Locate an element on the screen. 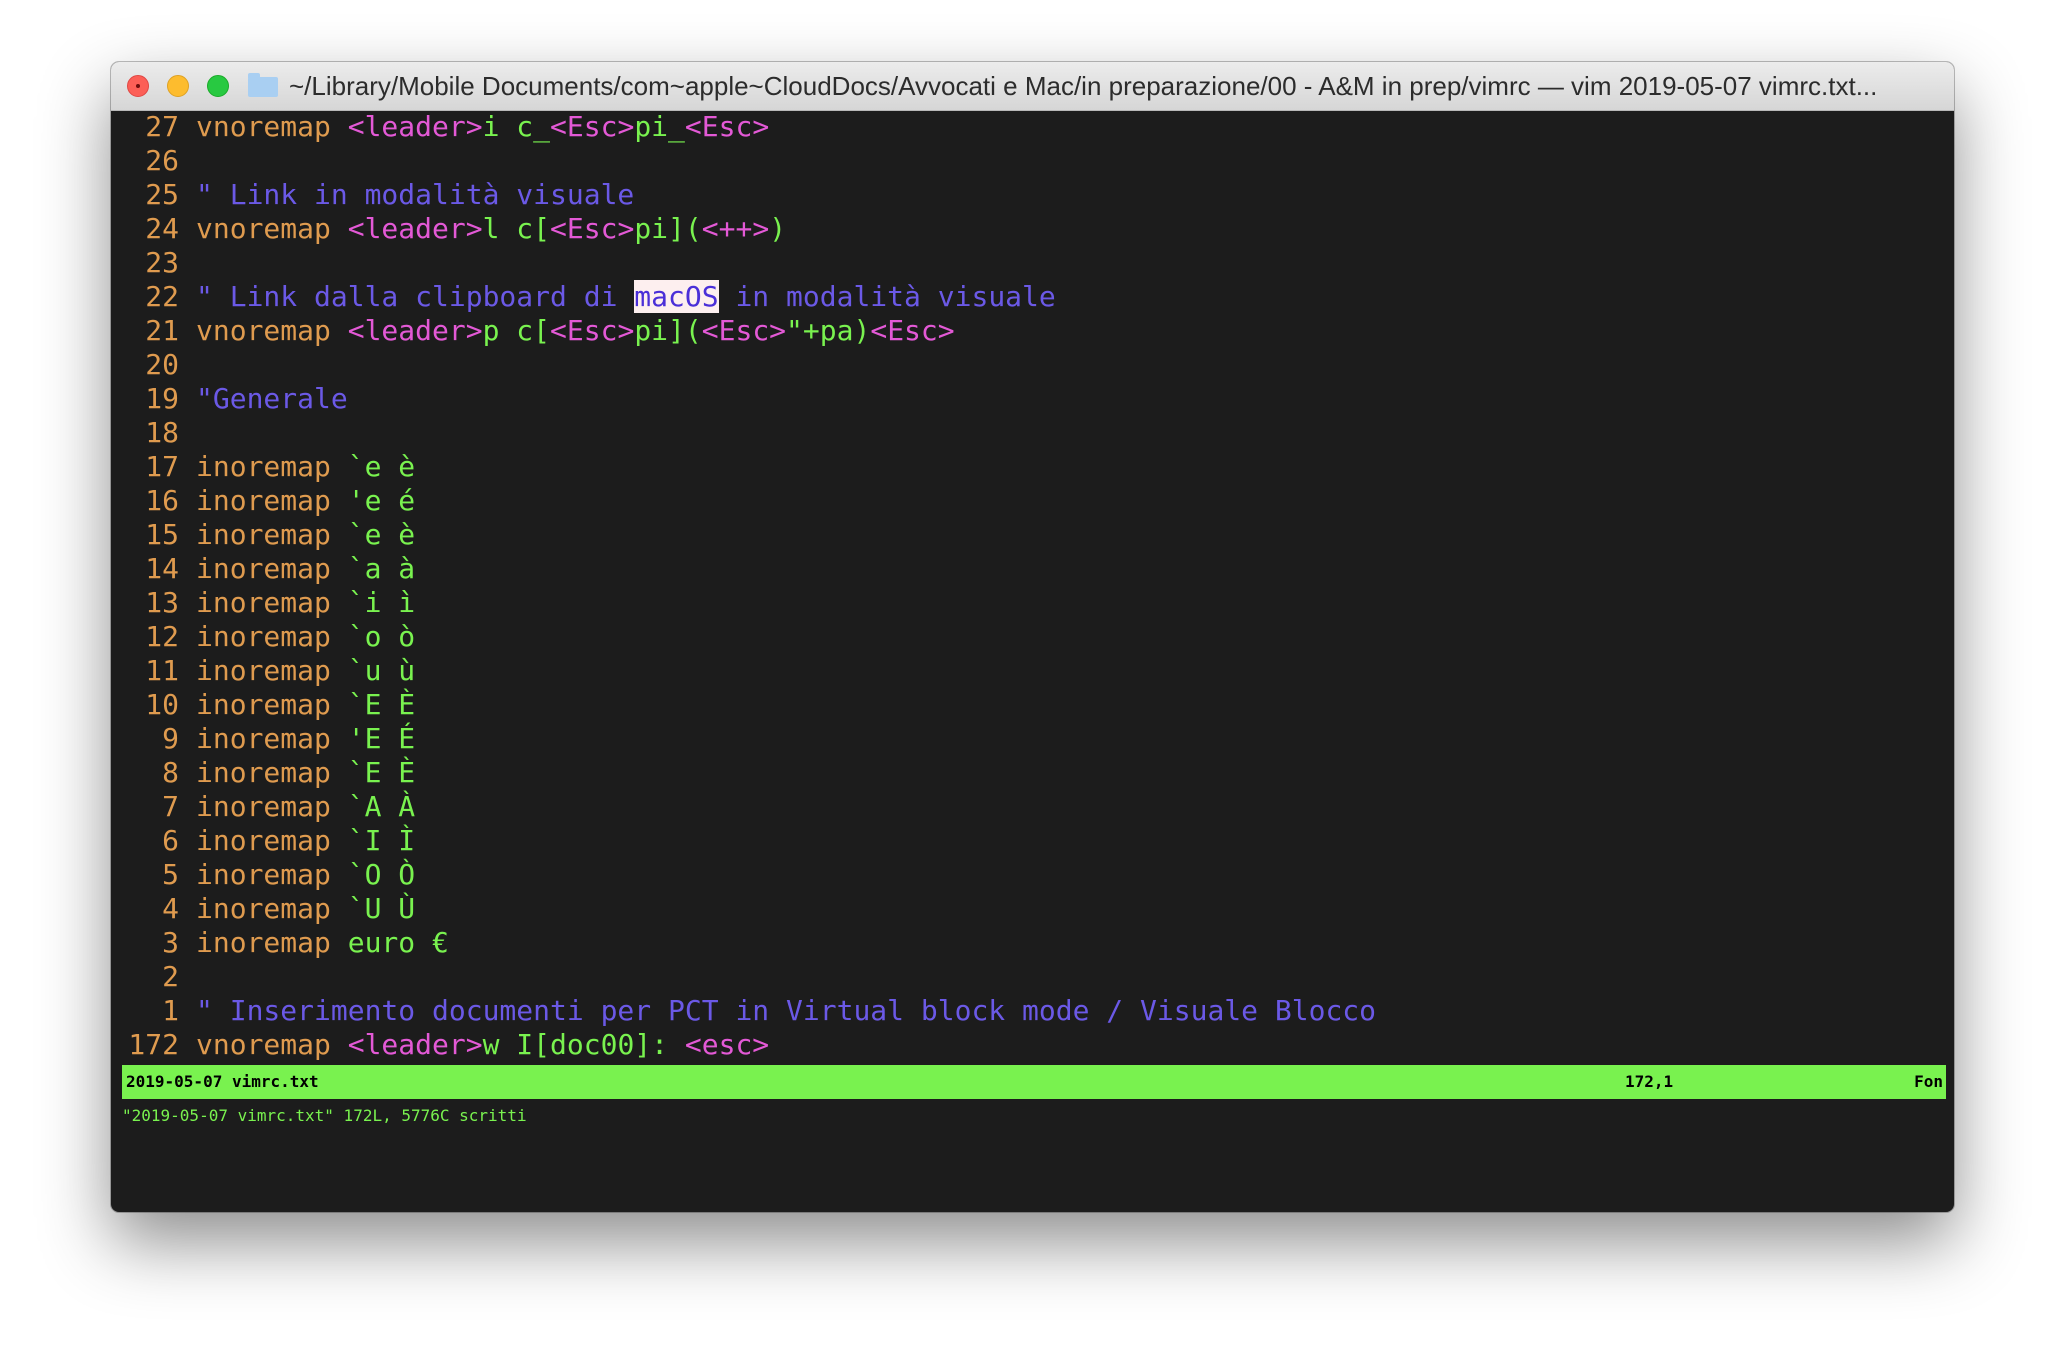 This screenshot has width=2062, height=1370. editor-line: 2 is located at coordinates (749, 977).